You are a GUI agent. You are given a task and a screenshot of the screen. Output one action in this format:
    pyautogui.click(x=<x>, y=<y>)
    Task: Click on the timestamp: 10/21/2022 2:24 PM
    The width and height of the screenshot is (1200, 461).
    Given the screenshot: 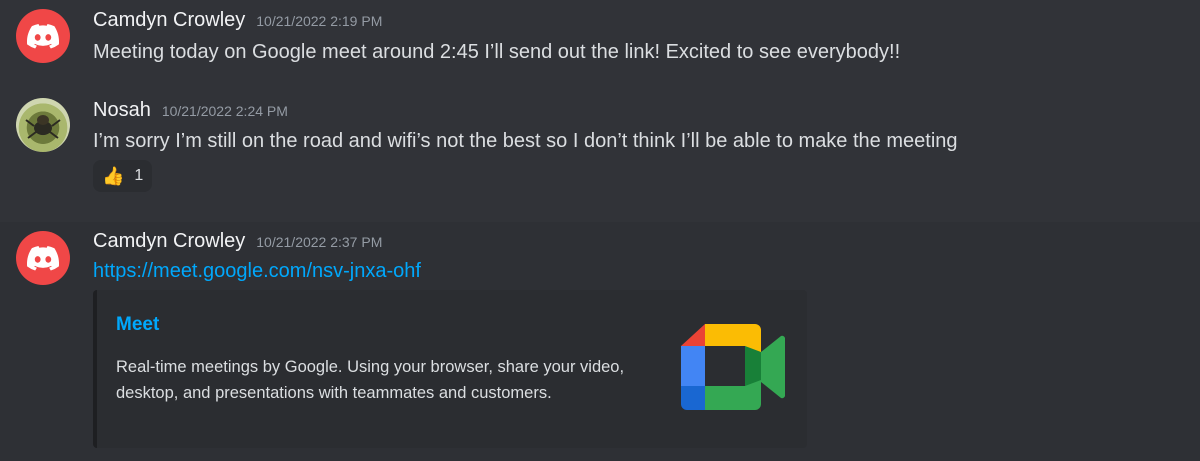 What is the action you would take?
    pyautogui.click(x=224, y=111)
    